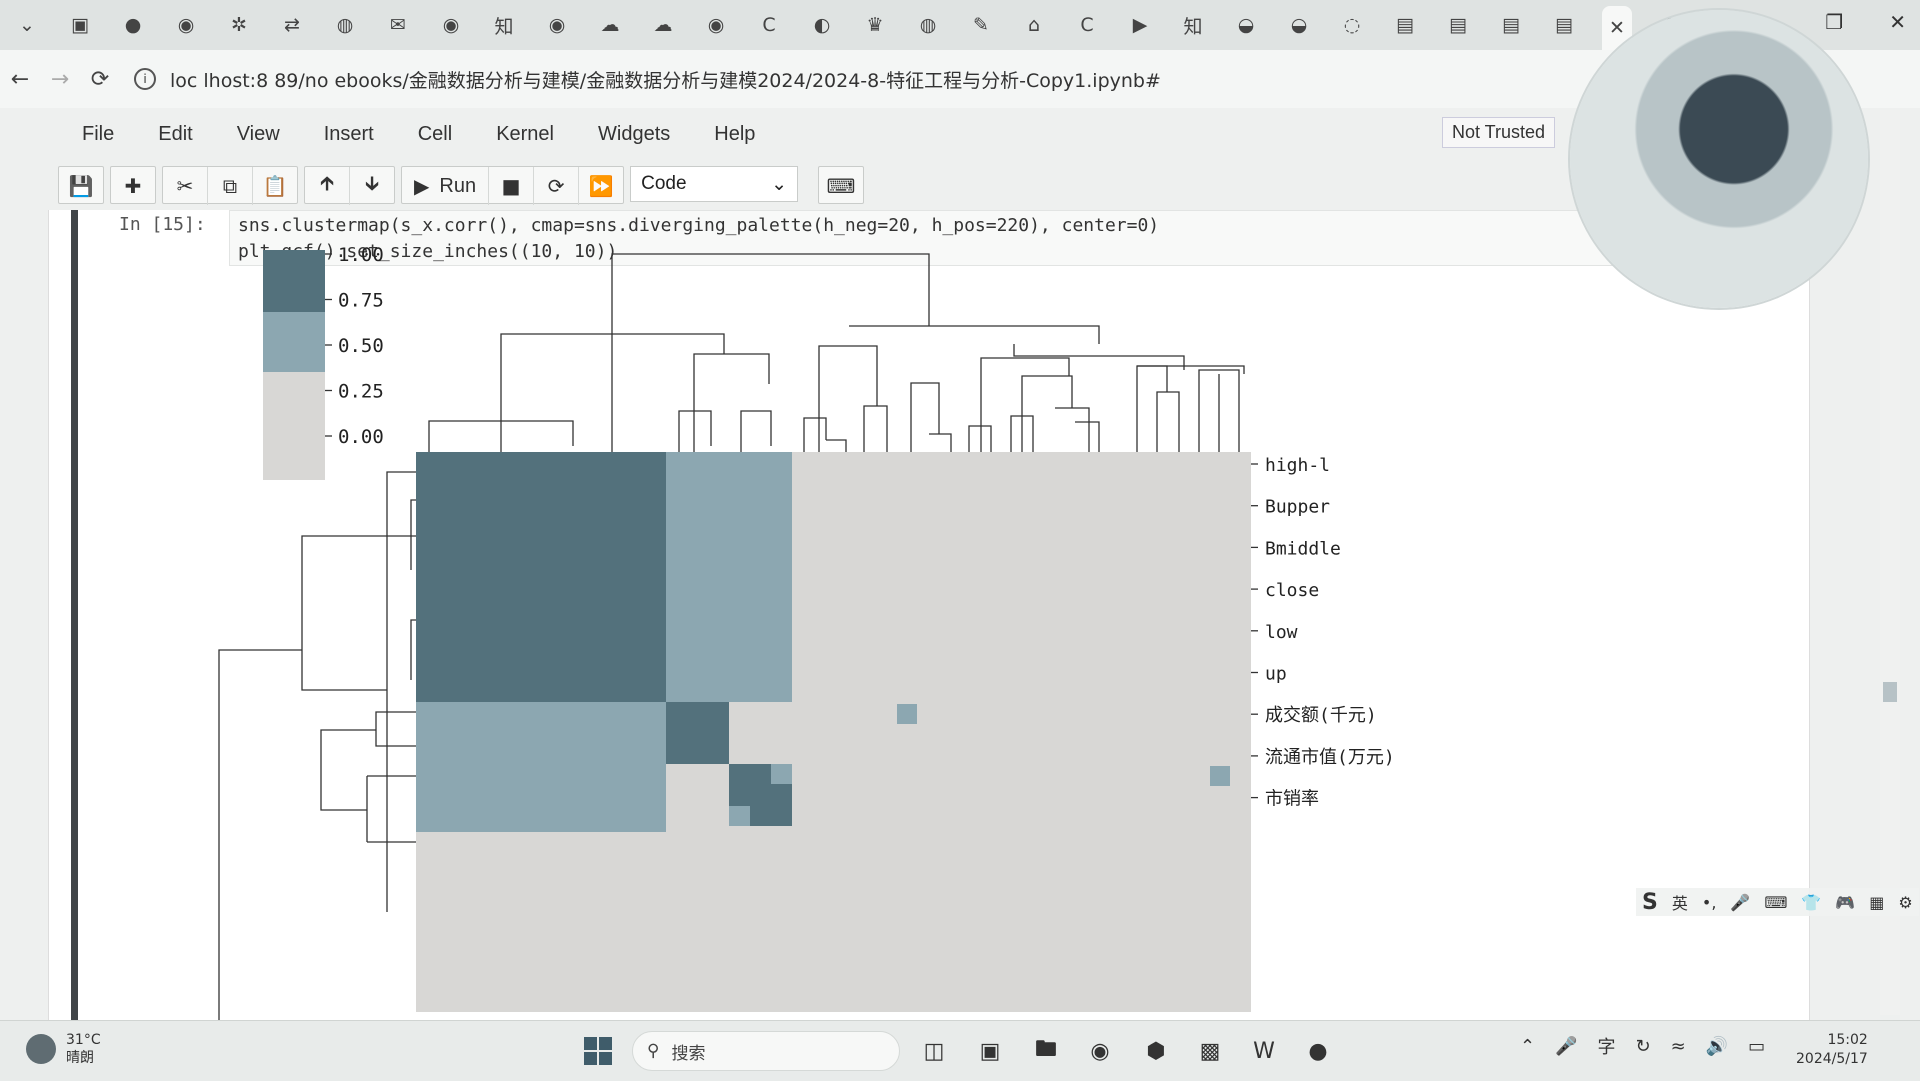 The height and width of the screenshot is (1081, 1920). Describe the element at coordinates (557, 186) in the screenshot. I see `restart-icon: ⟳` at that location.